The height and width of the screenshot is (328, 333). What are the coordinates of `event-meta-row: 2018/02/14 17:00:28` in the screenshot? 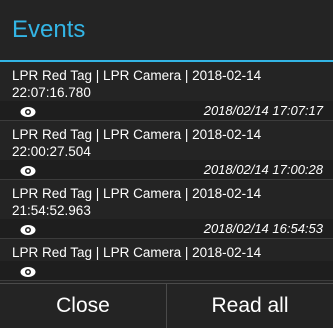 It's located at (166, 169).